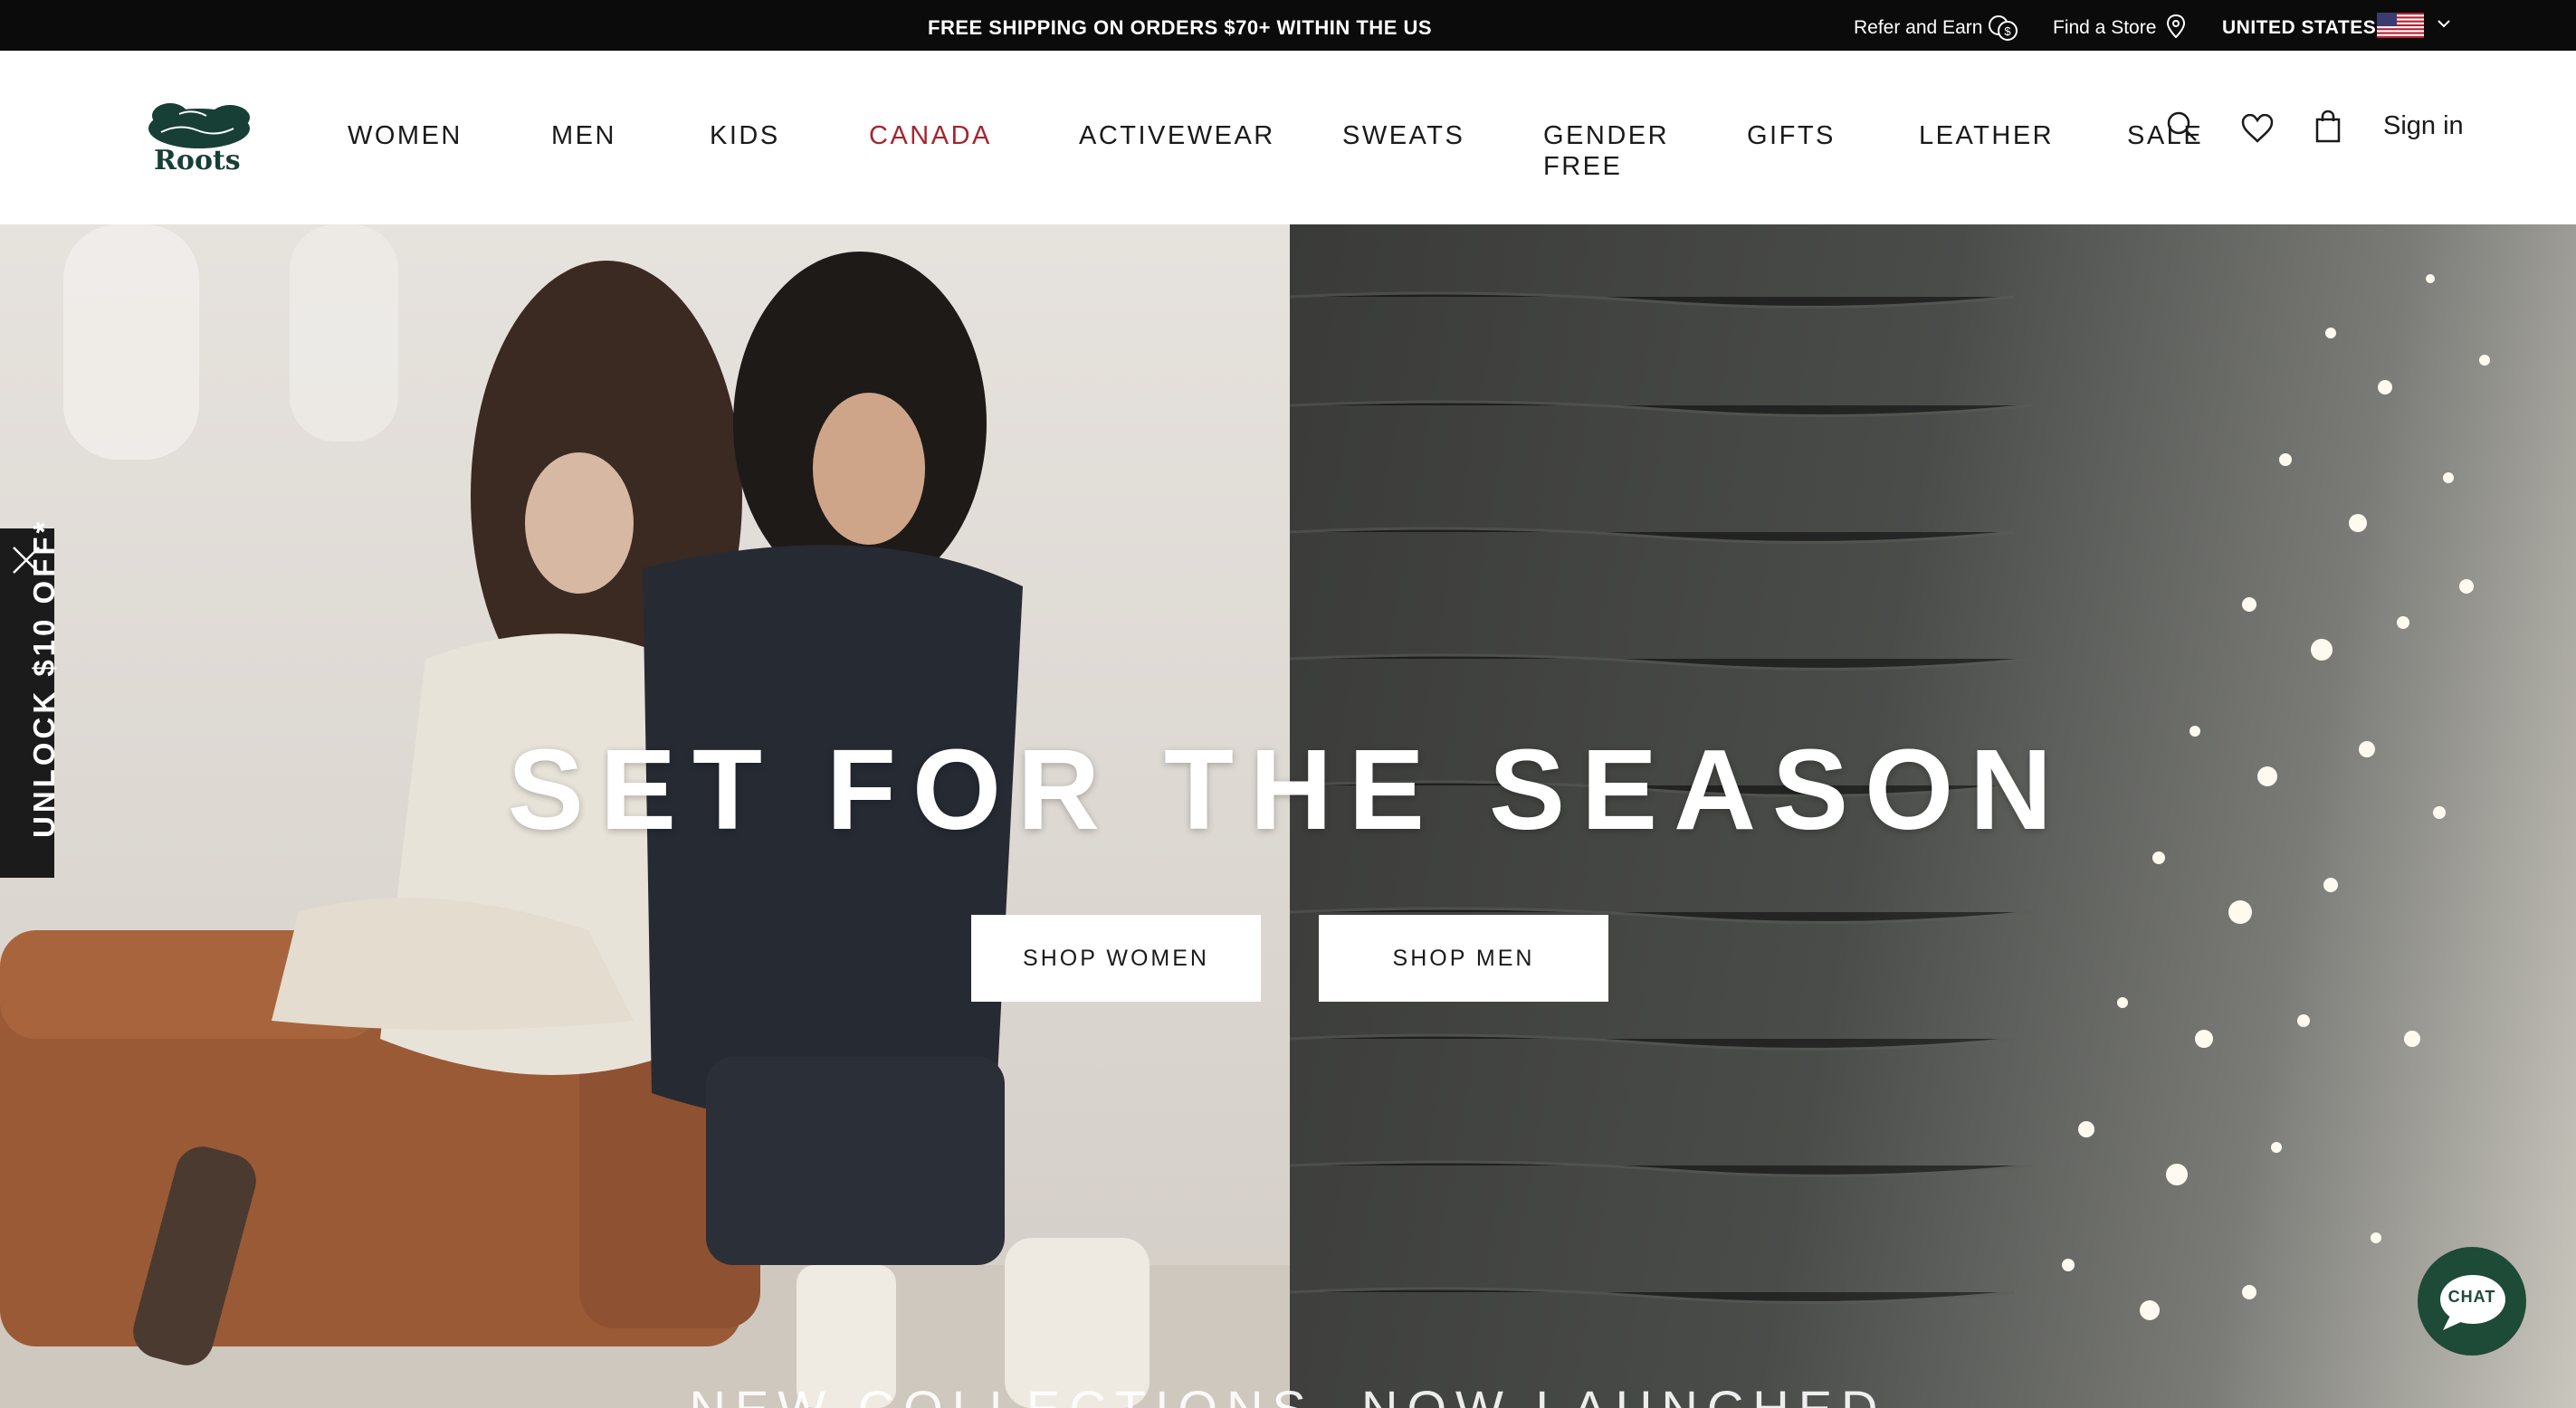  What do you see at coordinates (2003, 28) in the screenshot?
I see `coins-icon: $` at bounding box center [2003, 28].